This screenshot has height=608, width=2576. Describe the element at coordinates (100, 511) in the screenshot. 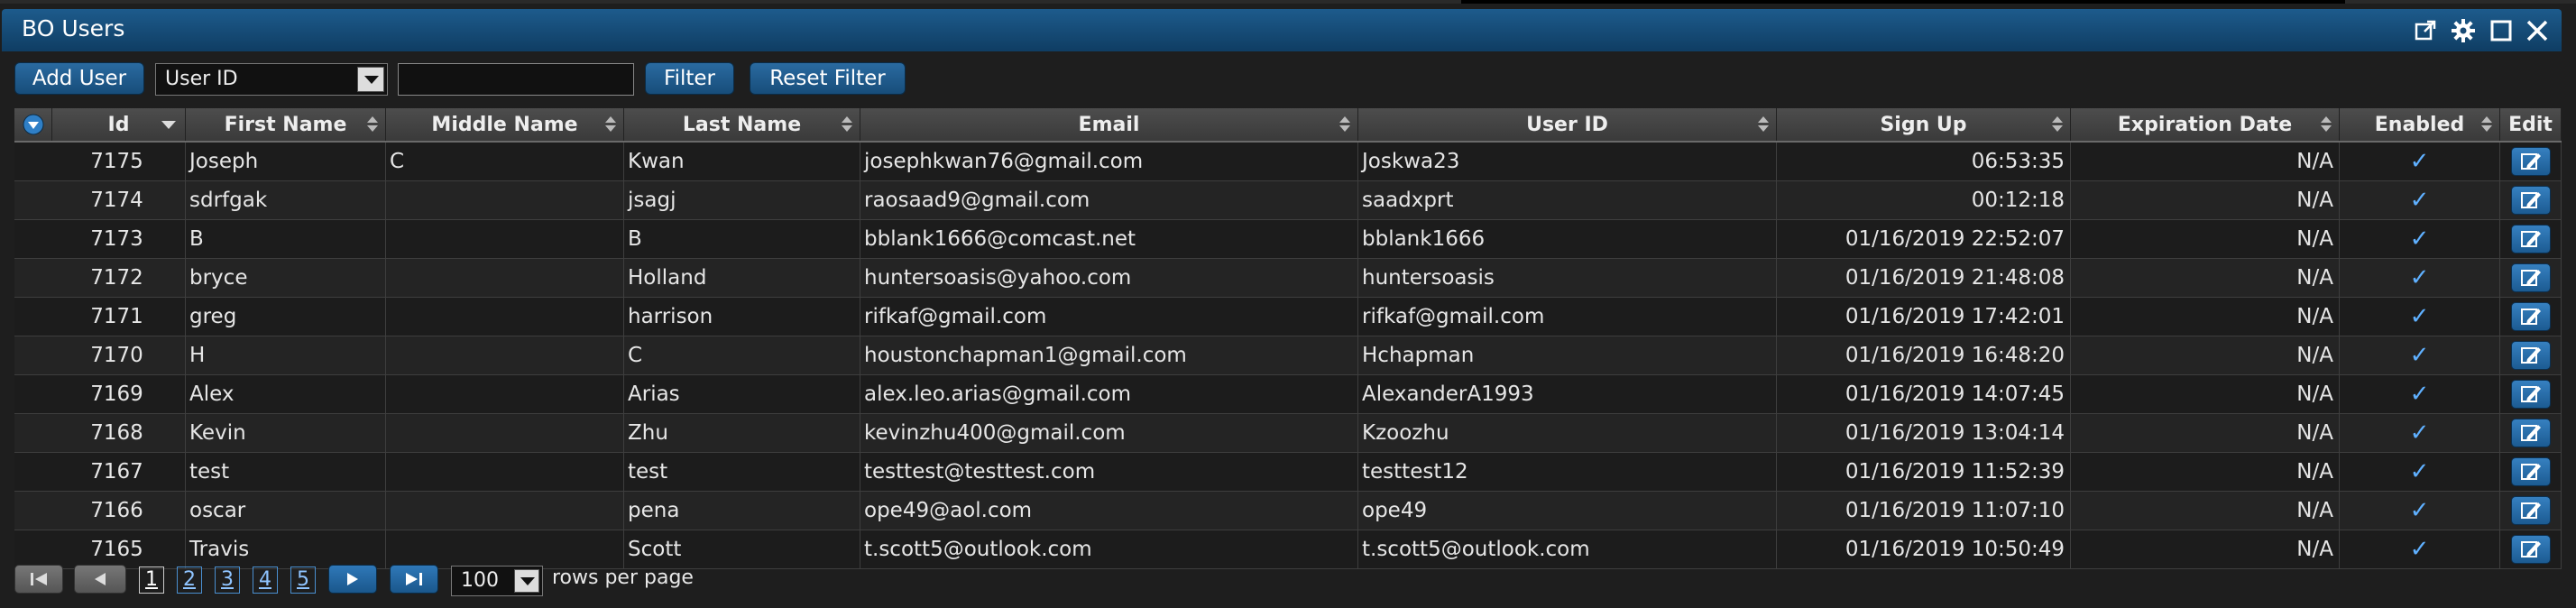

I see `cell-id: 7166` at that location.